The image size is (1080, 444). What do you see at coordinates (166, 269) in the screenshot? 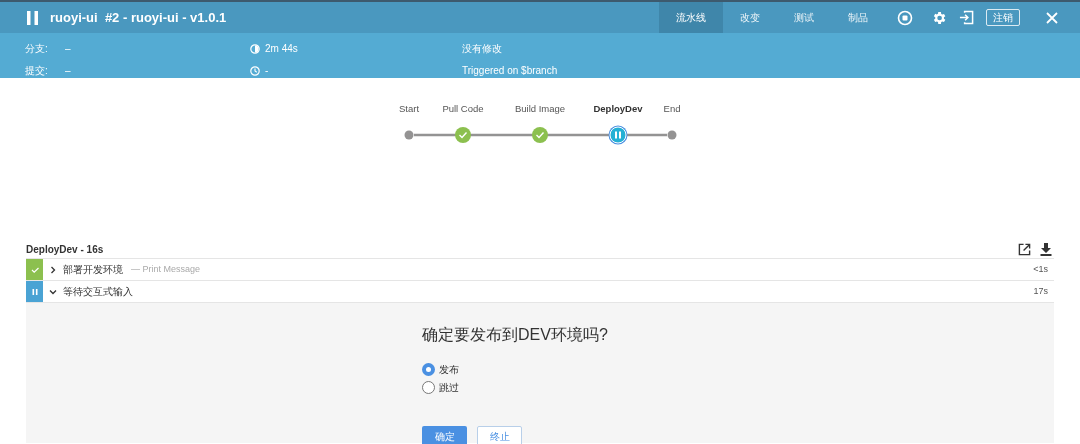
I see `step-detail: — Print Message` at bounding box center [166, 269].